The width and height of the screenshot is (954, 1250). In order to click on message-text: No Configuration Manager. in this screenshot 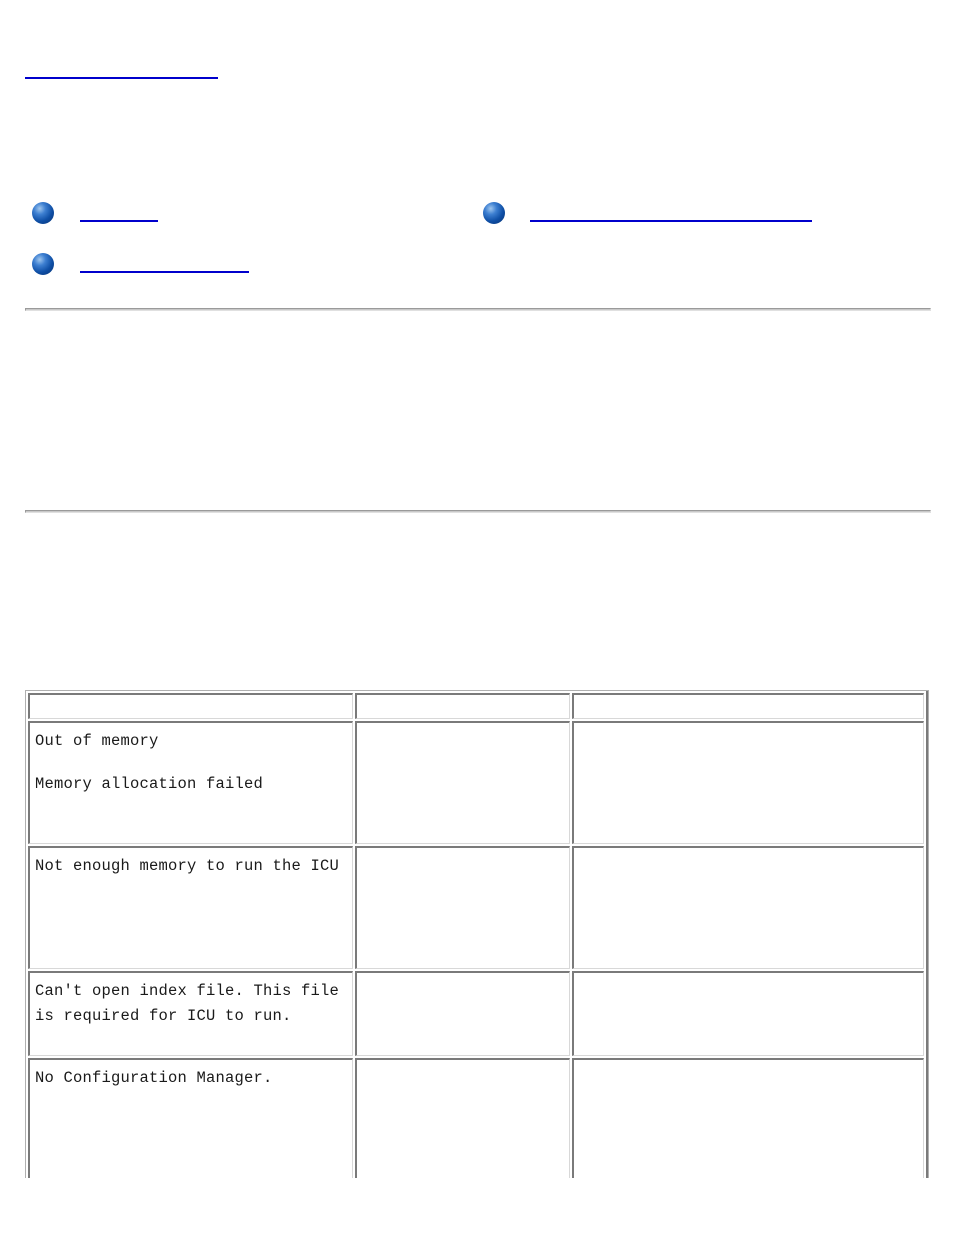, I will do `click(154, 1078)`.